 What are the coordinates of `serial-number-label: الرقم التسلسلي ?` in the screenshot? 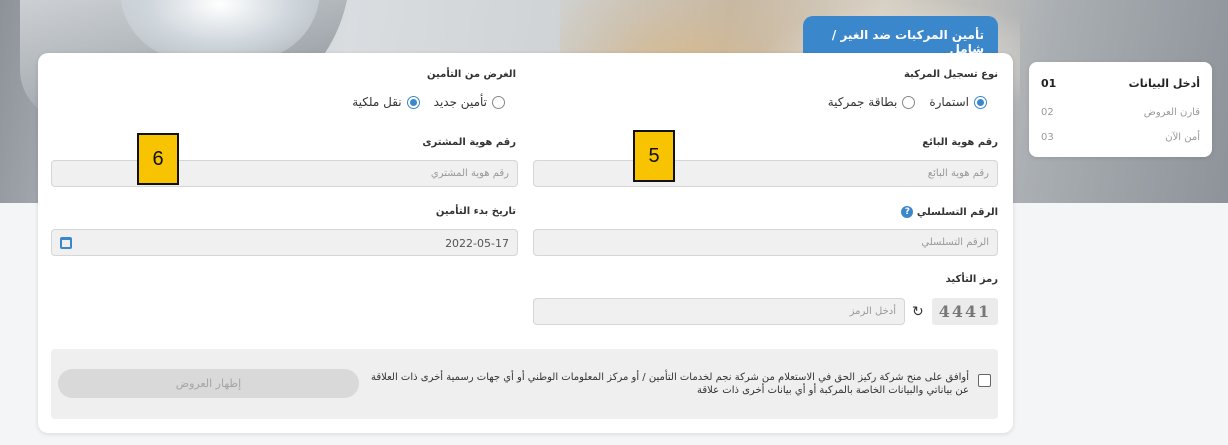 It's located at (947, 212).